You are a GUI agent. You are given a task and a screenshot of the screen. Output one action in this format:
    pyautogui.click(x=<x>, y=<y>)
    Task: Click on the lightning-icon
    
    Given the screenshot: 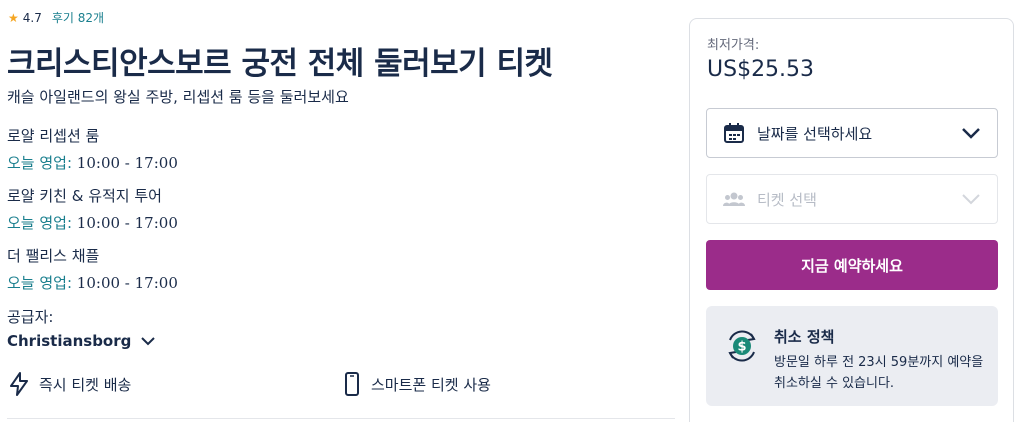 What is the action you would take?
    pyautogui.click(x=19, y=384)
    